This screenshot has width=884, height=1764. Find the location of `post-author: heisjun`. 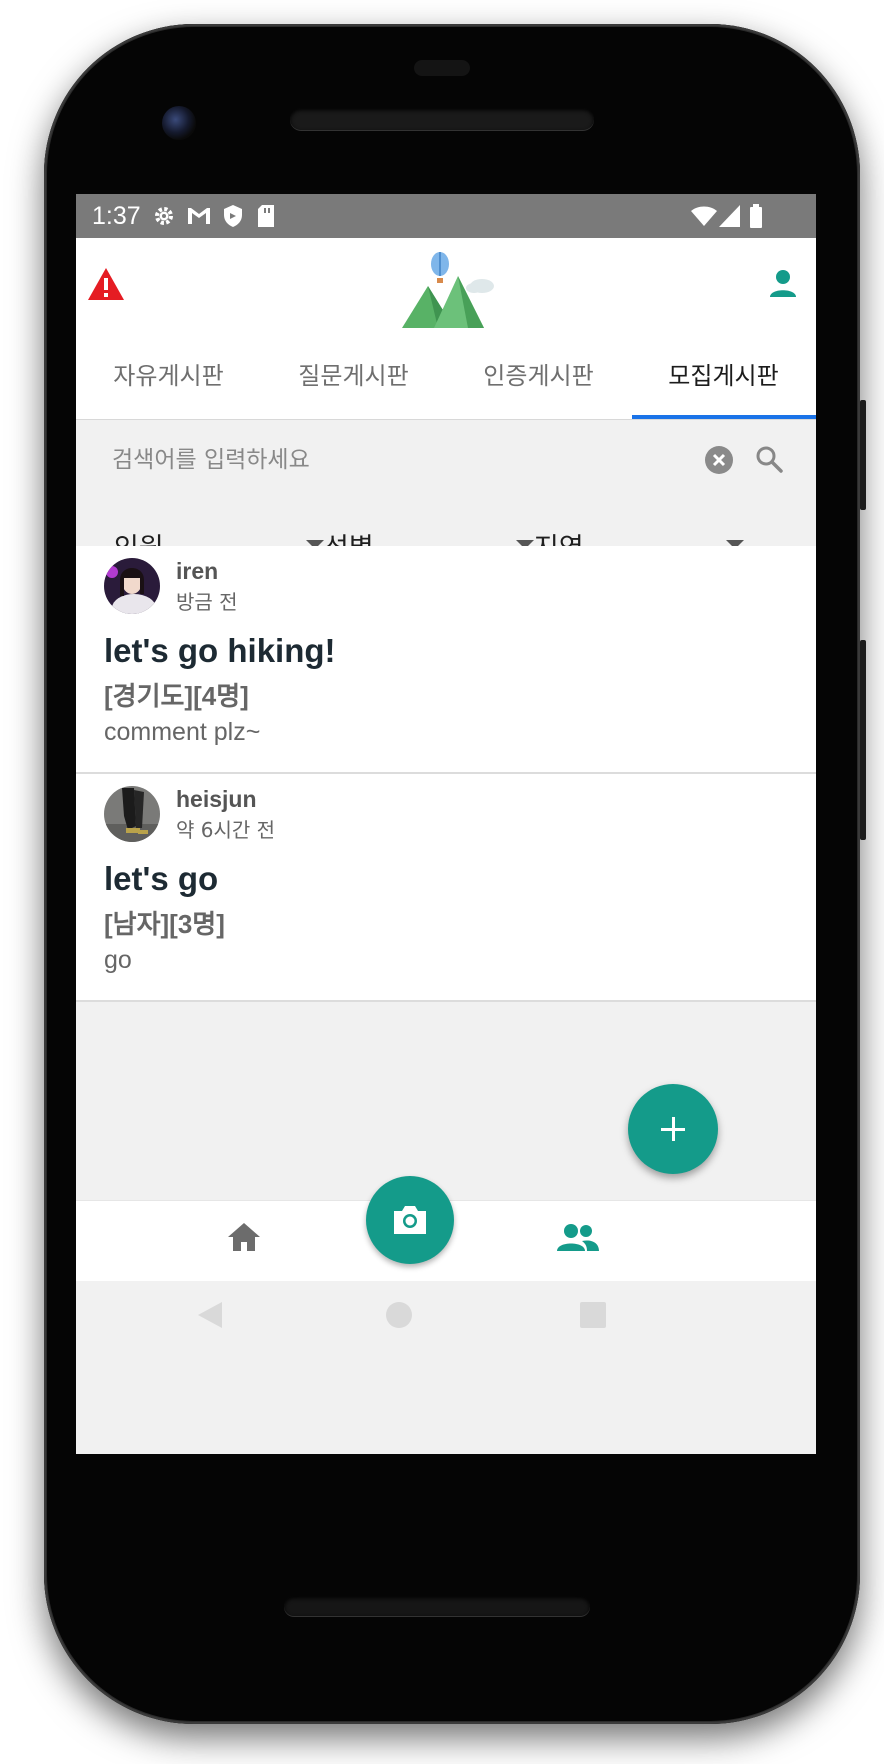

post-author: heisjun is located at coordinates (216, 799).